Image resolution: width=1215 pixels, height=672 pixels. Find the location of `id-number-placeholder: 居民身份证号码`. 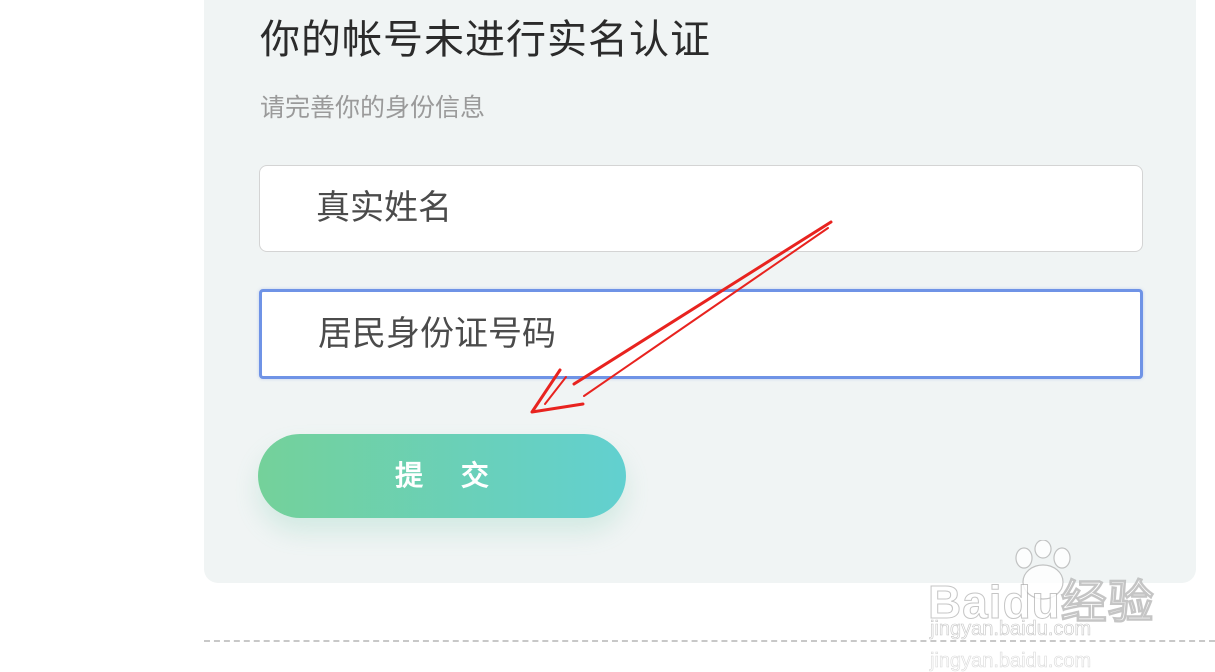

id-number-placeholder: 居民身份证号码 is located at coordinates (437, 334).